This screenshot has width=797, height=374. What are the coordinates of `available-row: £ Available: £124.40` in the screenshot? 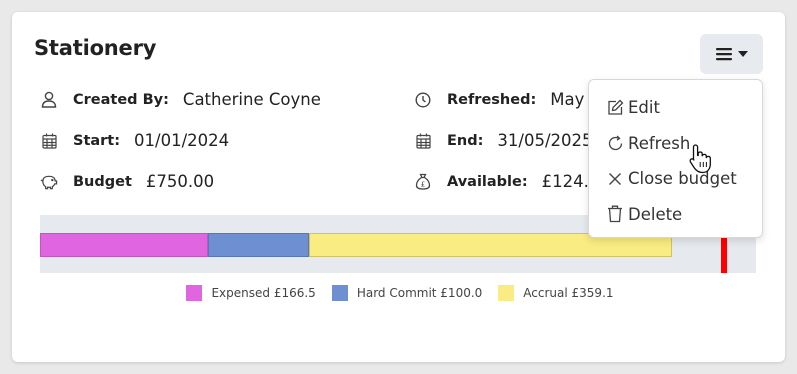 It's located at (512, 181).